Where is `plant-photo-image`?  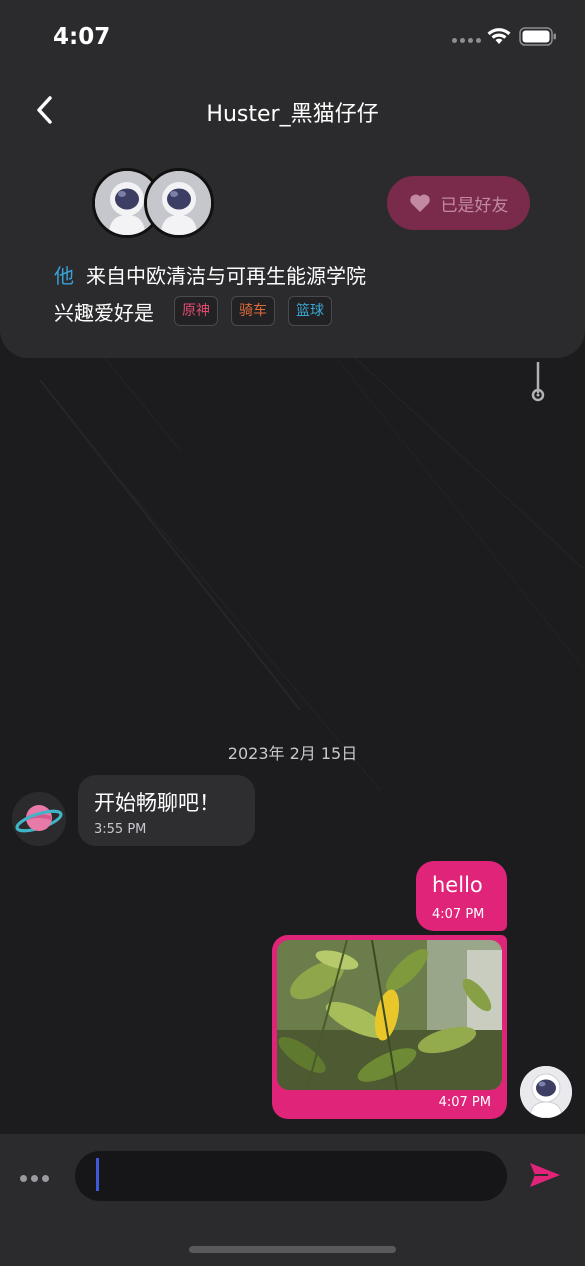 plant-photo-image is located at coordinates (389, 1015).